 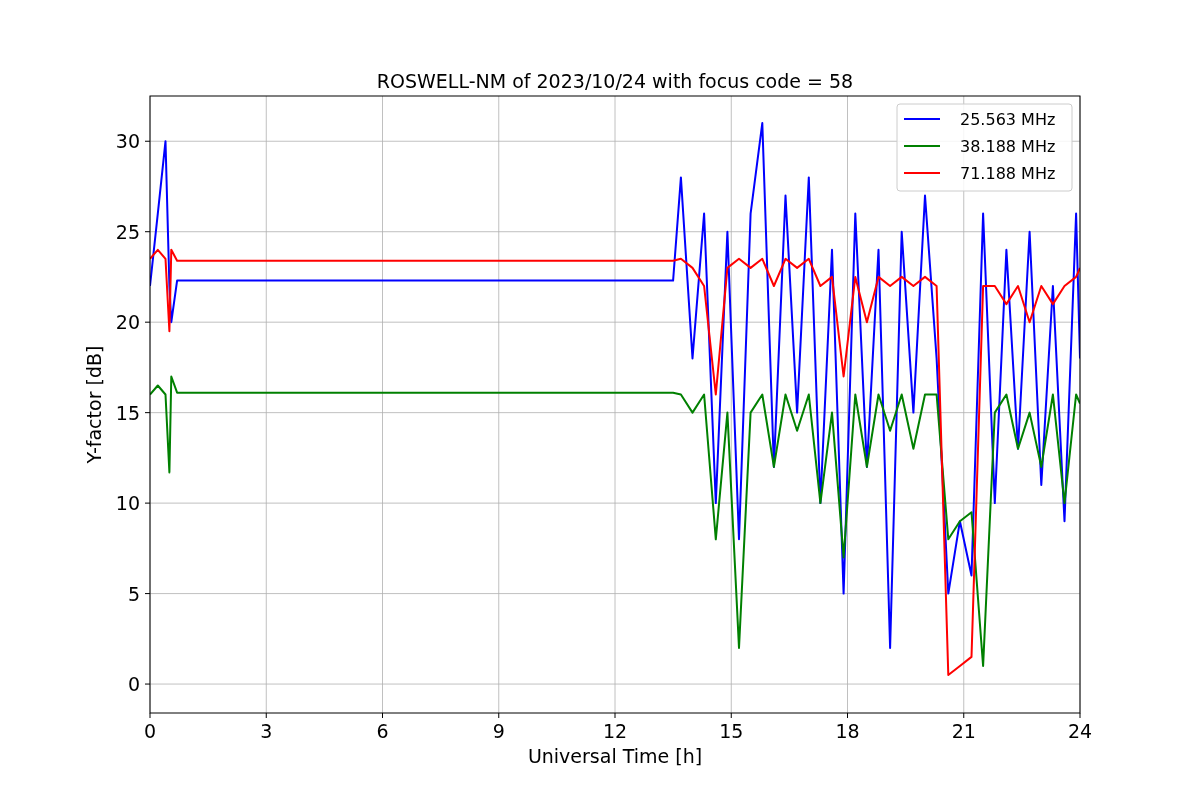 I want to click on tick-label: 18, so click(x=847, y=731).